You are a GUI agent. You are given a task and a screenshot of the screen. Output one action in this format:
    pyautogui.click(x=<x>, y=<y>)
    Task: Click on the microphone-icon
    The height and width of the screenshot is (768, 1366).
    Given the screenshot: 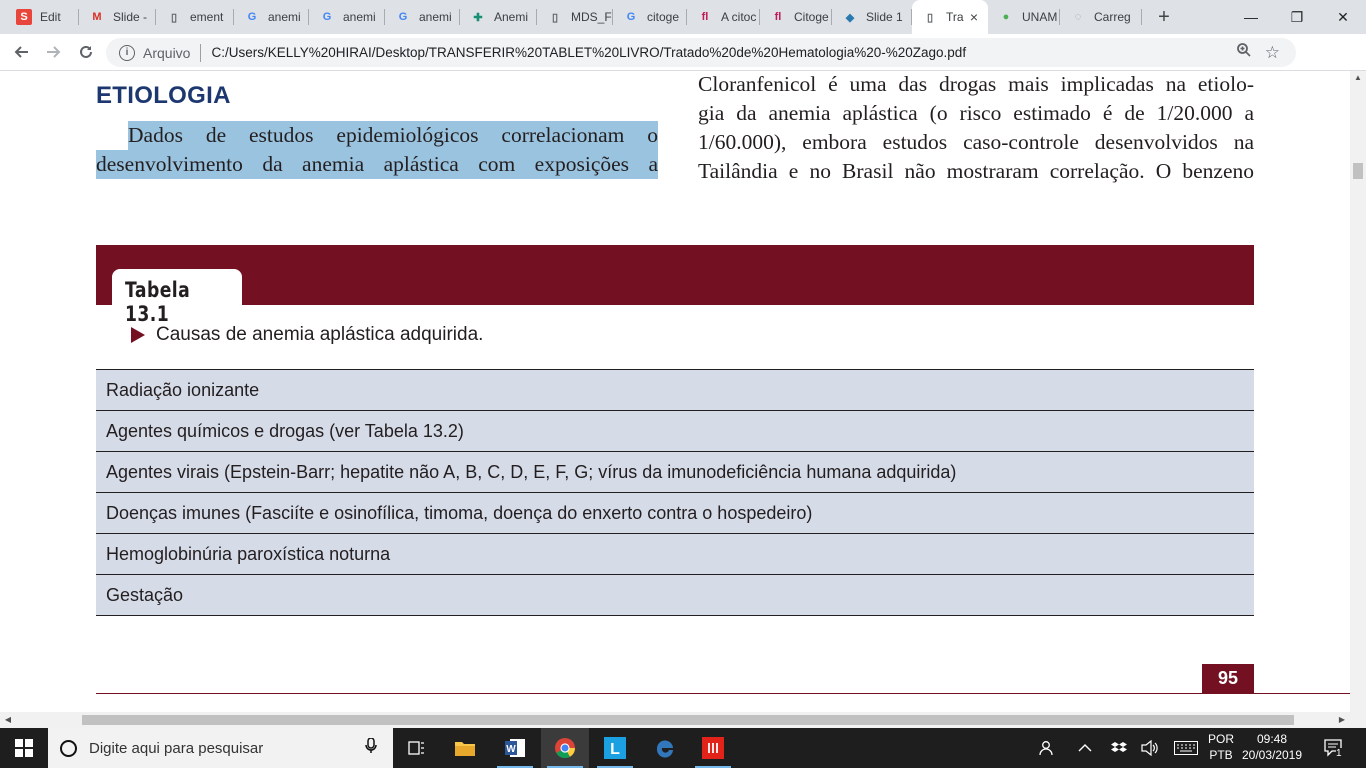 What is the action you would take?
    pyautogui.click(x=371, y=747)
    